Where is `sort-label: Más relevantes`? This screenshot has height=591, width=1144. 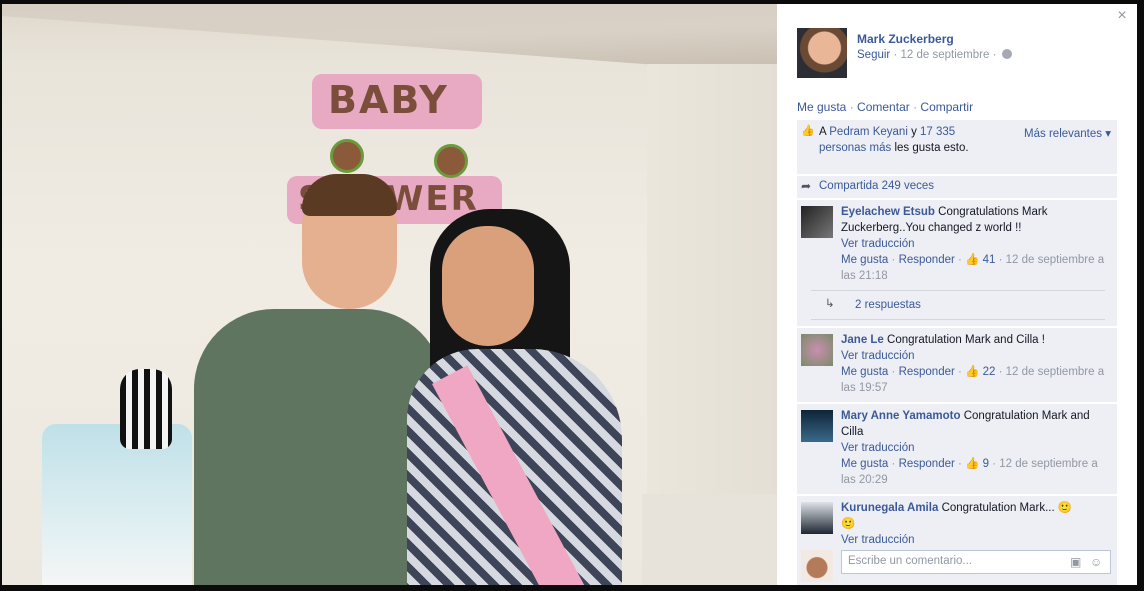
sort-label: Más relevantes is located at coordinates (1063, 134).